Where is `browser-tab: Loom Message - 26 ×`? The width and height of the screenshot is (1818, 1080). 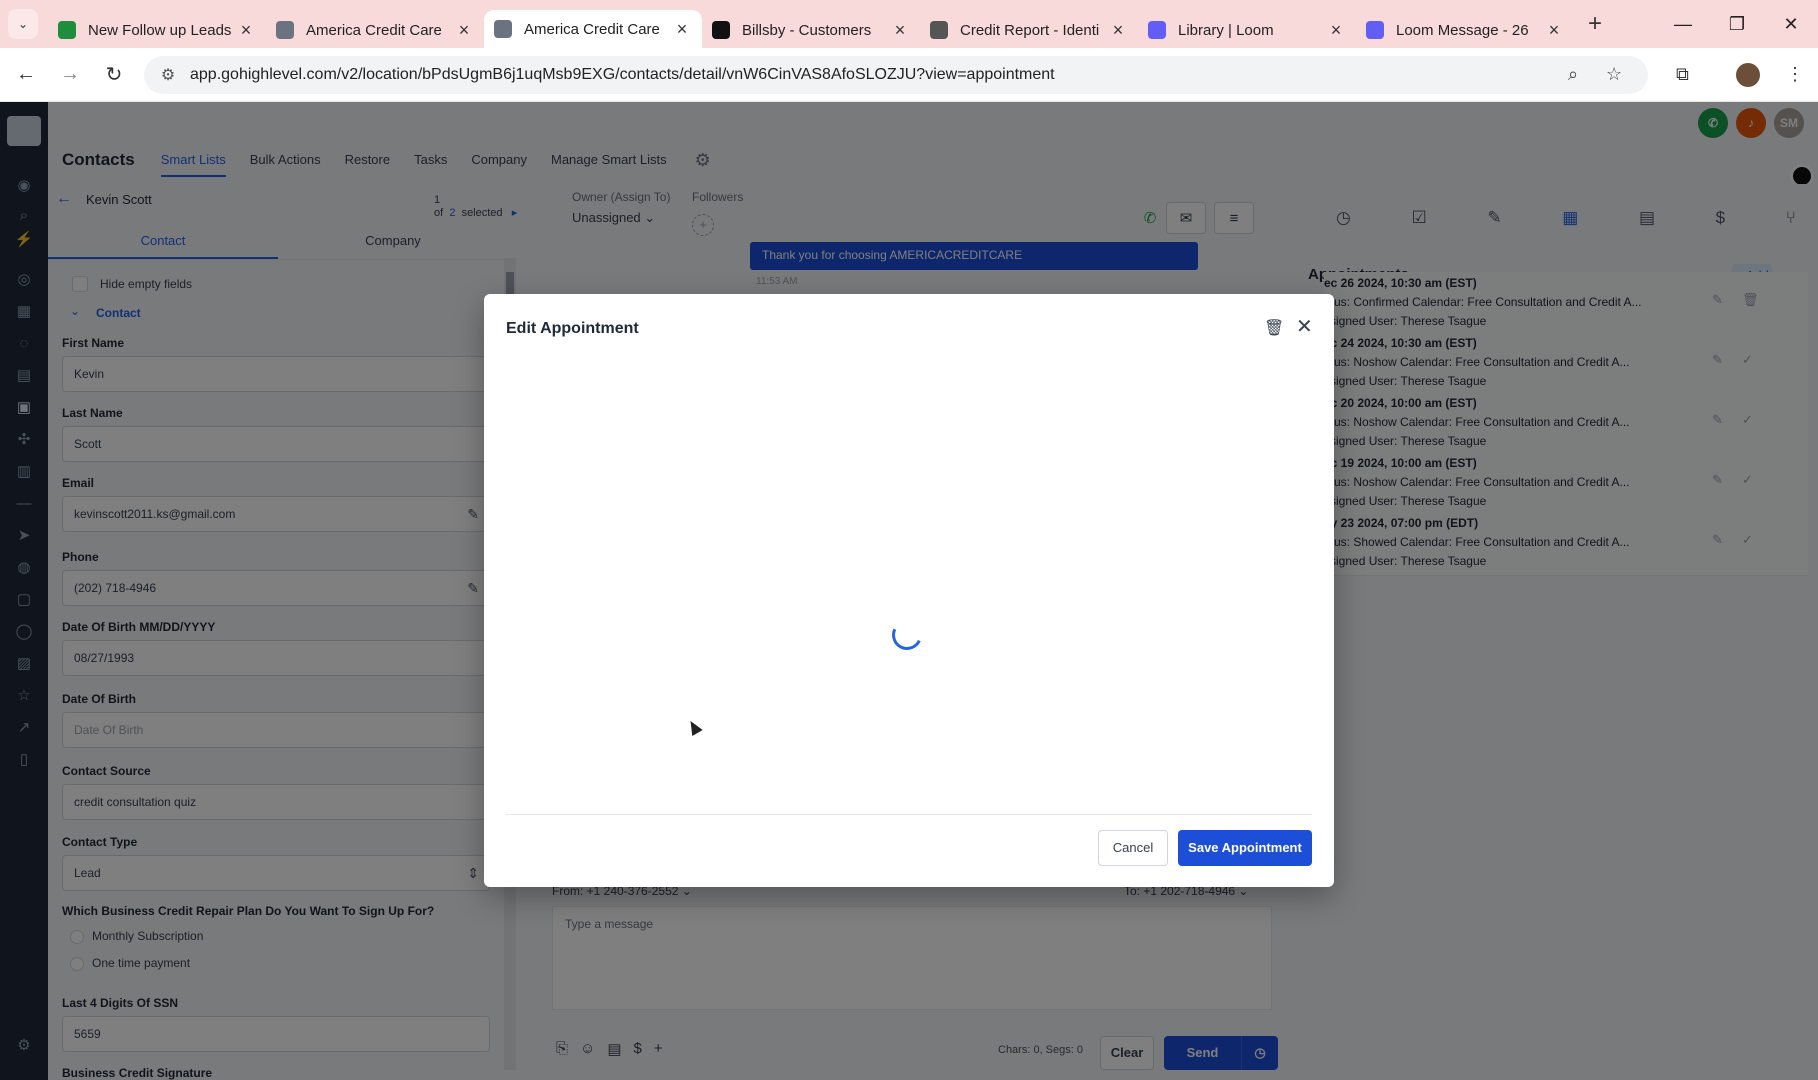
browser-tab: Loom Message - 26 × is located at coordinates (1465, 30).